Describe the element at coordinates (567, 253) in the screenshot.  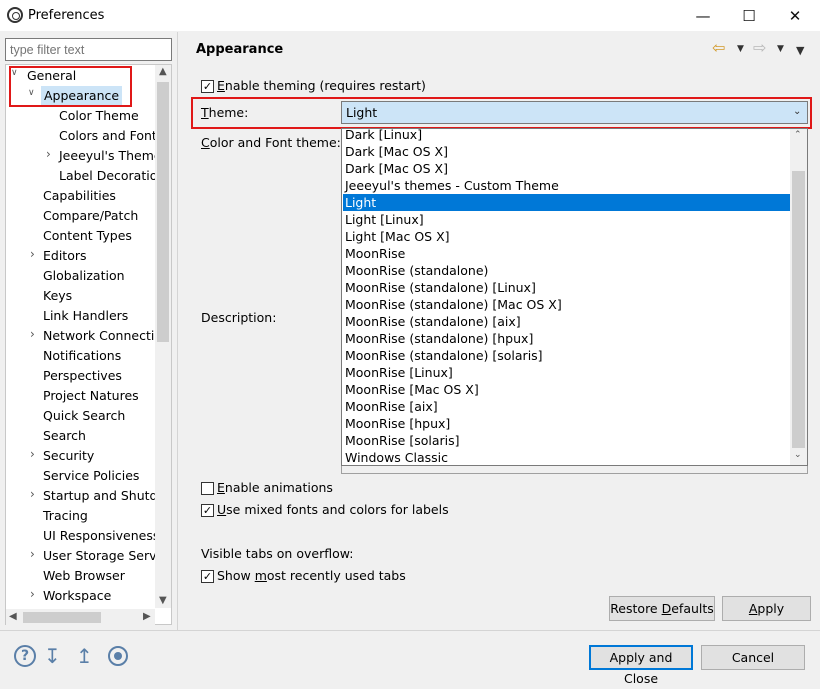
I see `theme-option: MoonRise` at that location.